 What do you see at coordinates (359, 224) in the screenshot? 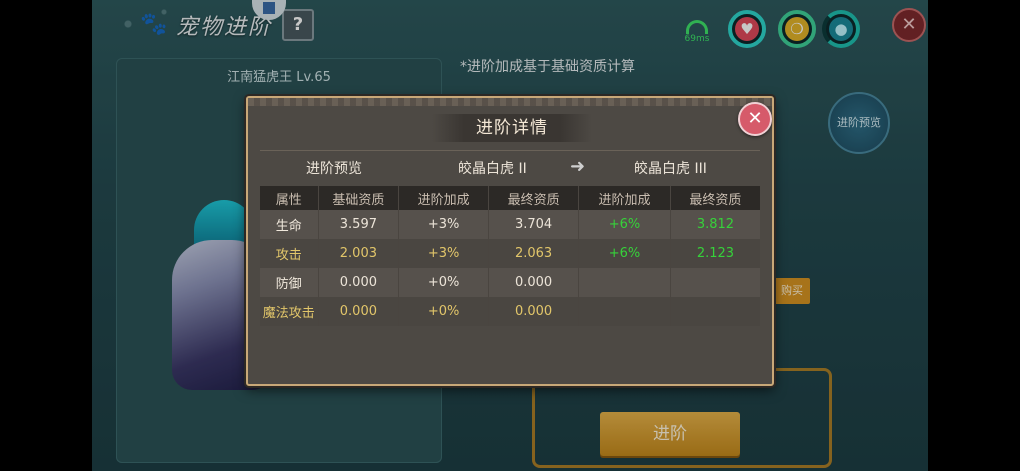
I see `base-value: 3.597` at bounding box center [359, 224].